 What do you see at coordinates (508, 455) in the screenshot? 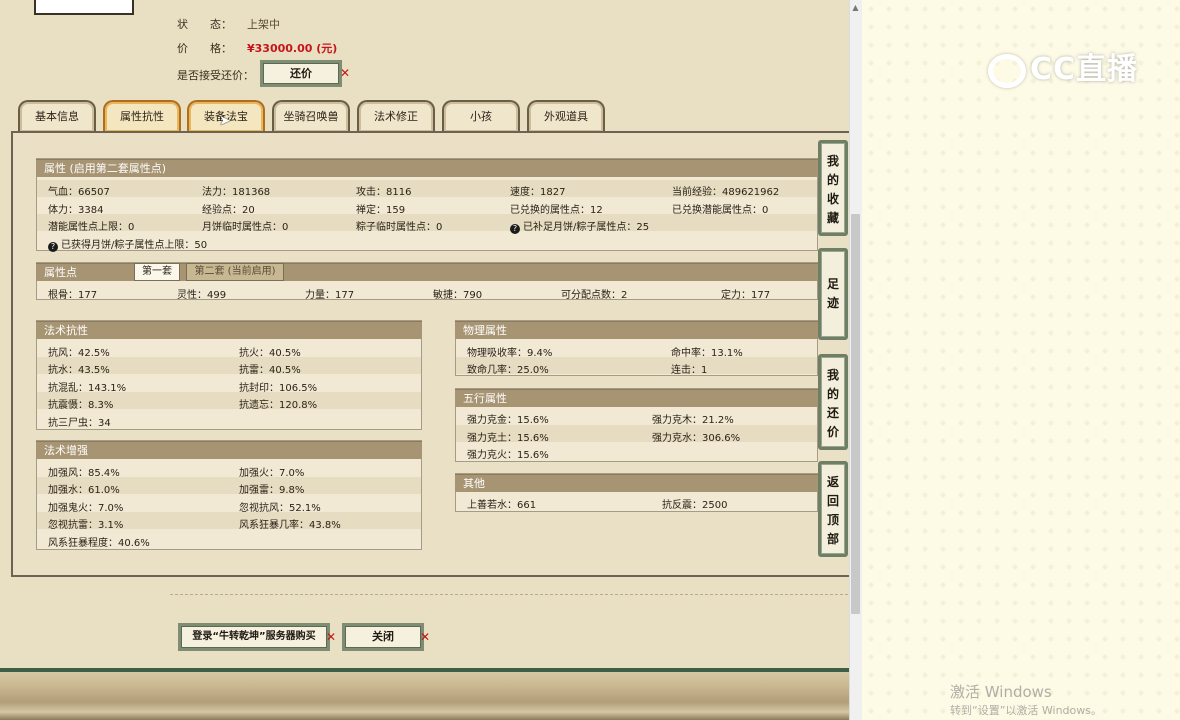
I see `five-cell: 强力克火：15.6%` at bounding box center [508, 455].